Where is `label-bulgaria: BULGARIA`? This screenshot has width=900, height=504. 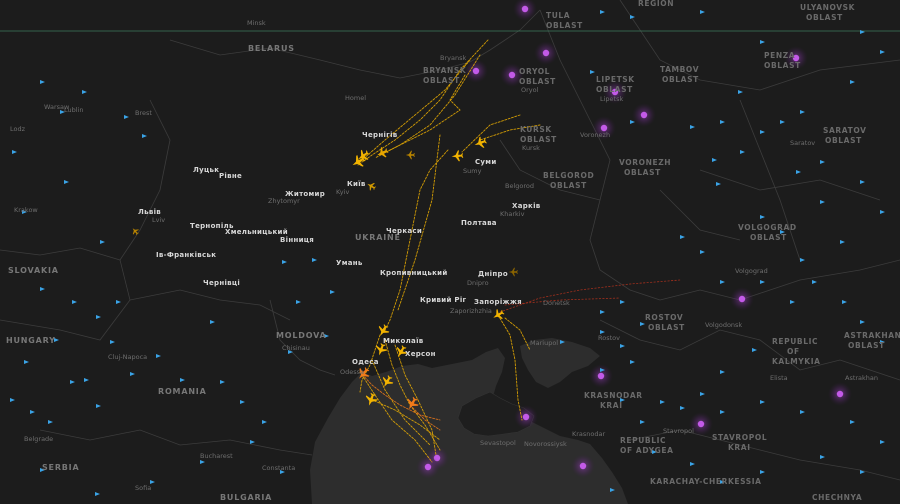 label-bulgaria: BULGARIA is located at coordinates (246, 497).